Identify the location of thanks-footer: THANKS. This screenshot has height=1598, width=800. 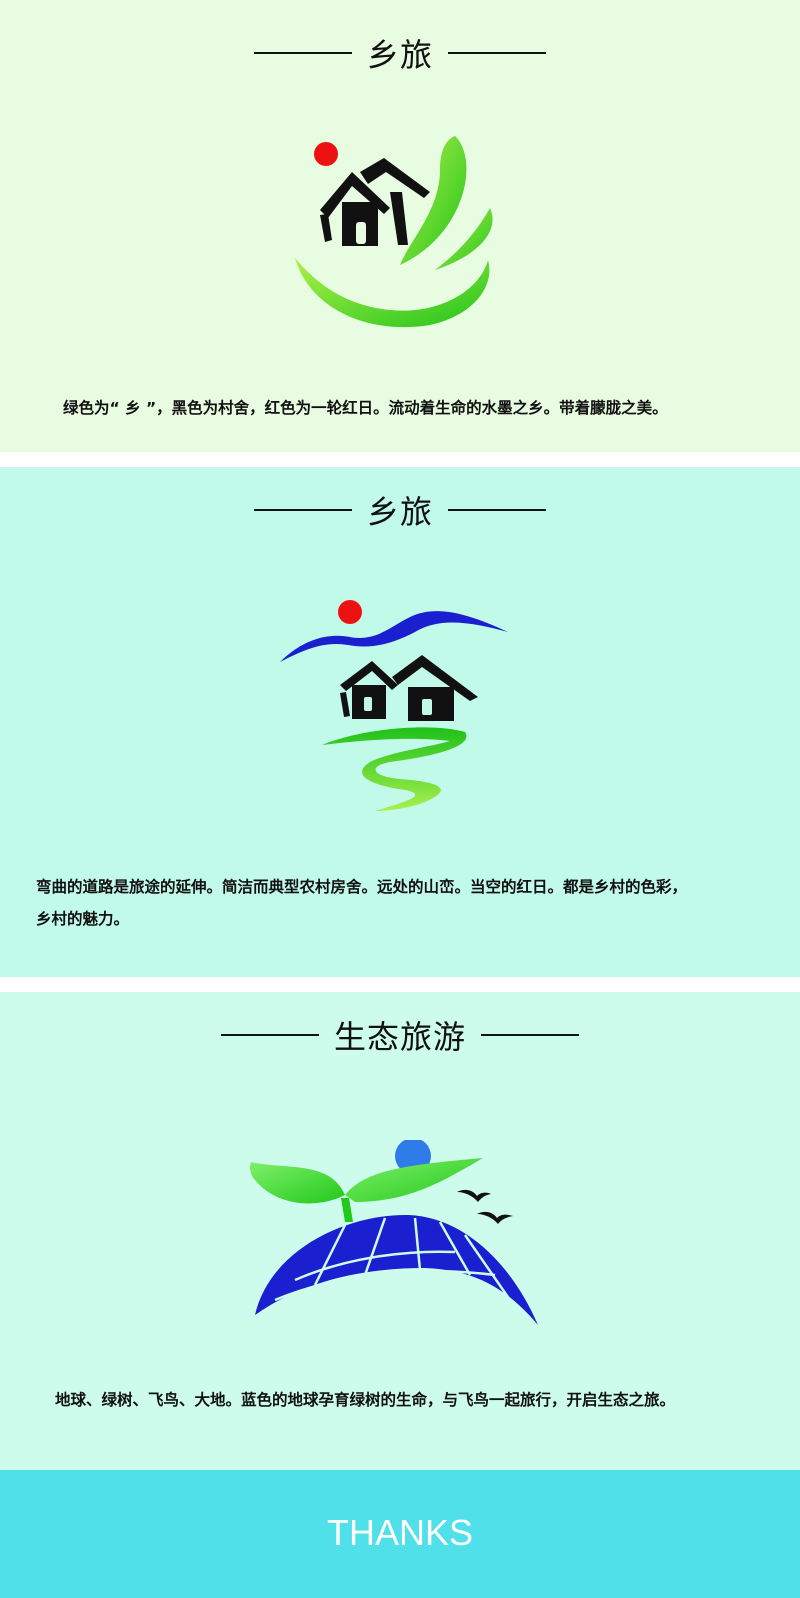
(400, 1534).